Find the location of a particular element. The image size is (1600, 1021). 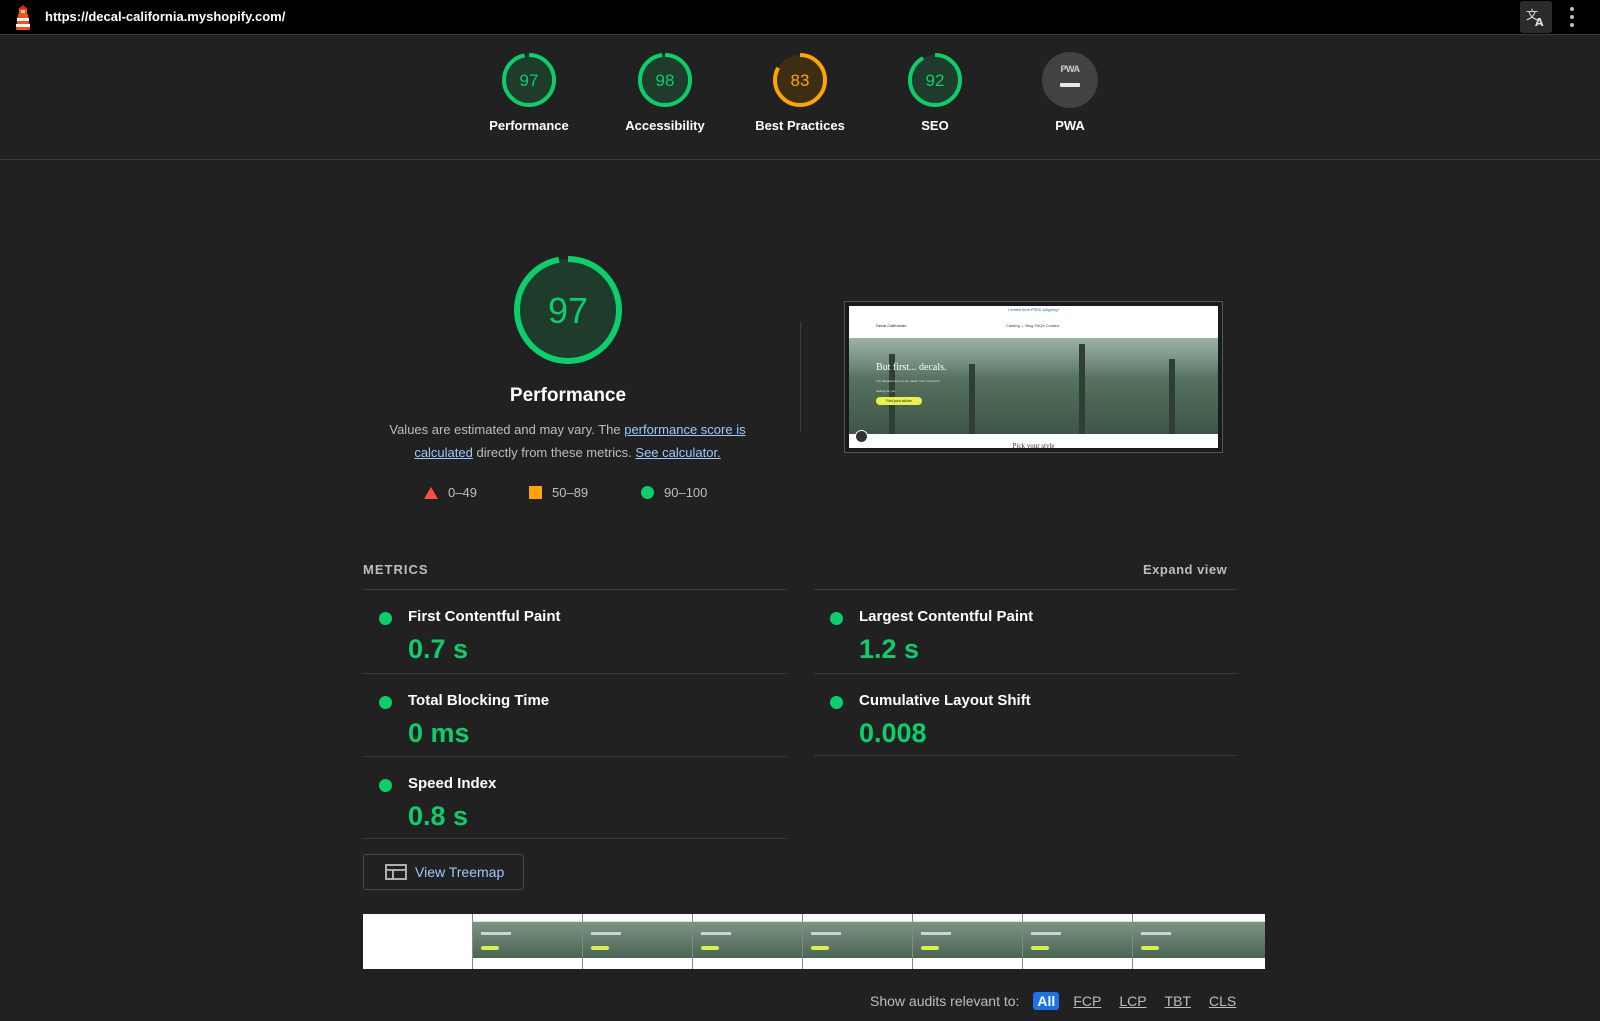

kebab-menu-icon is located at coordinates (1572, 17).